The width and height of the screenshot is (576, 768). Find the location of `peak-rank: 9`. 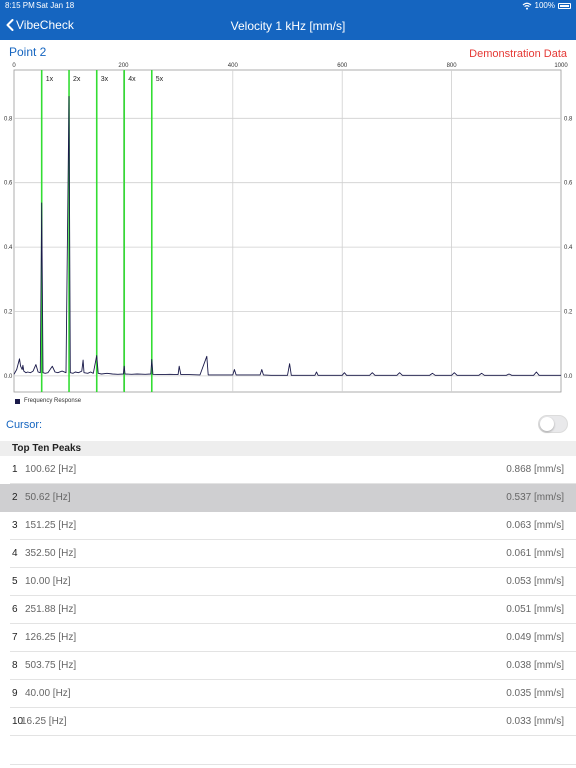

peak-rank: 9 is located at coordinates (15, 693).